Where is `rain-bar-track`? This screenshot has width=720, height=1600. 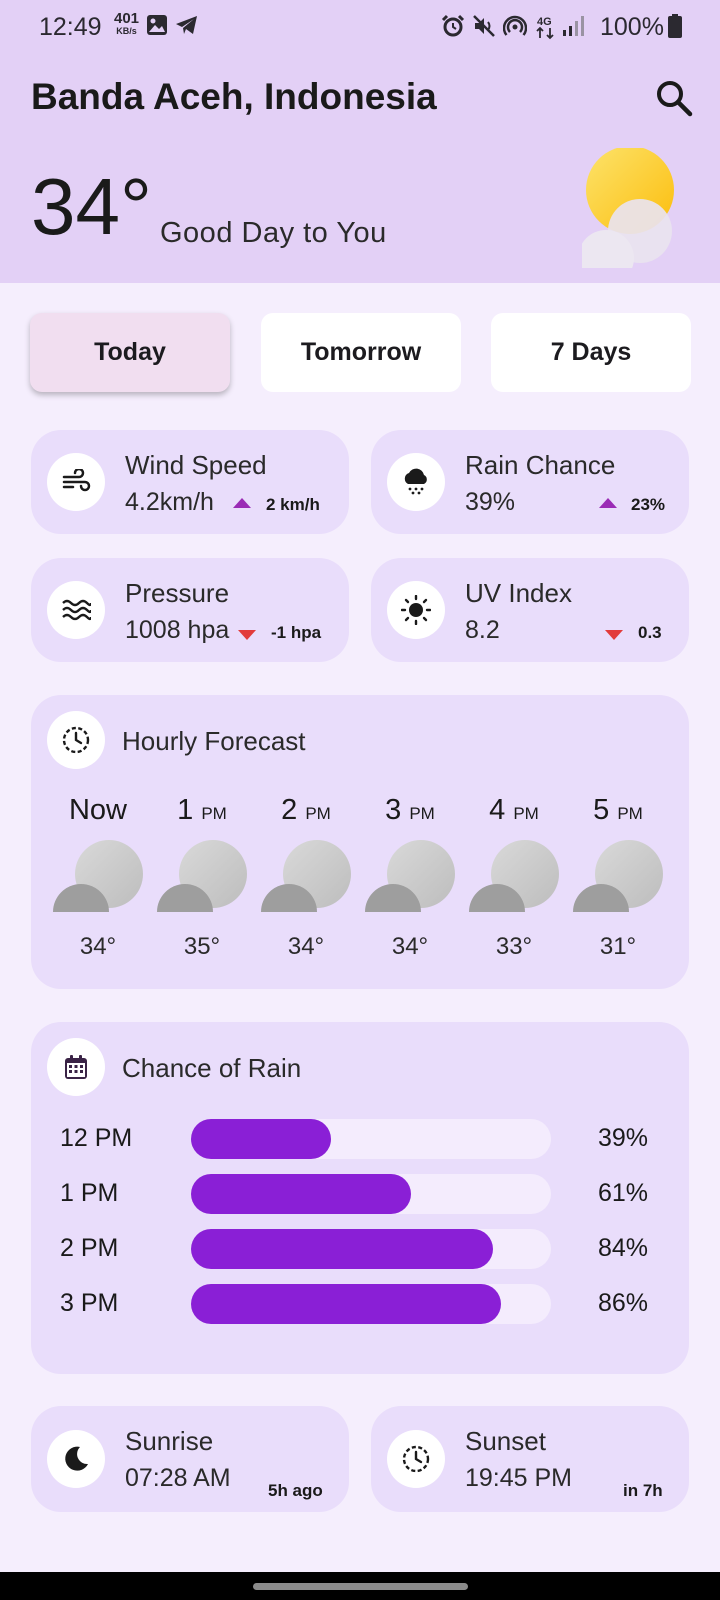
rain-bar-track is located at coordinates (371, 1139).